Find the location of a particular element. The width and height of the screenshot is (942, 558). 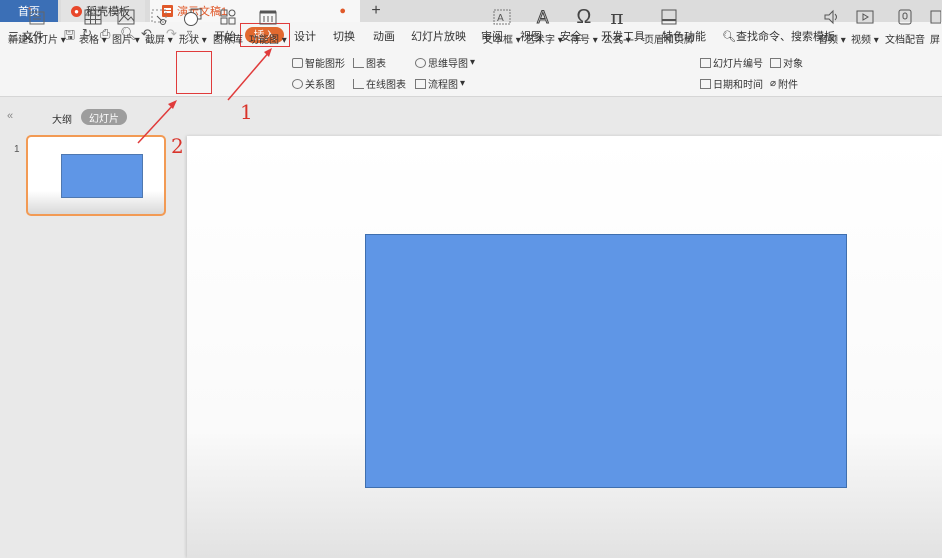

function-chart-icon is located at coordinates (268, 17).